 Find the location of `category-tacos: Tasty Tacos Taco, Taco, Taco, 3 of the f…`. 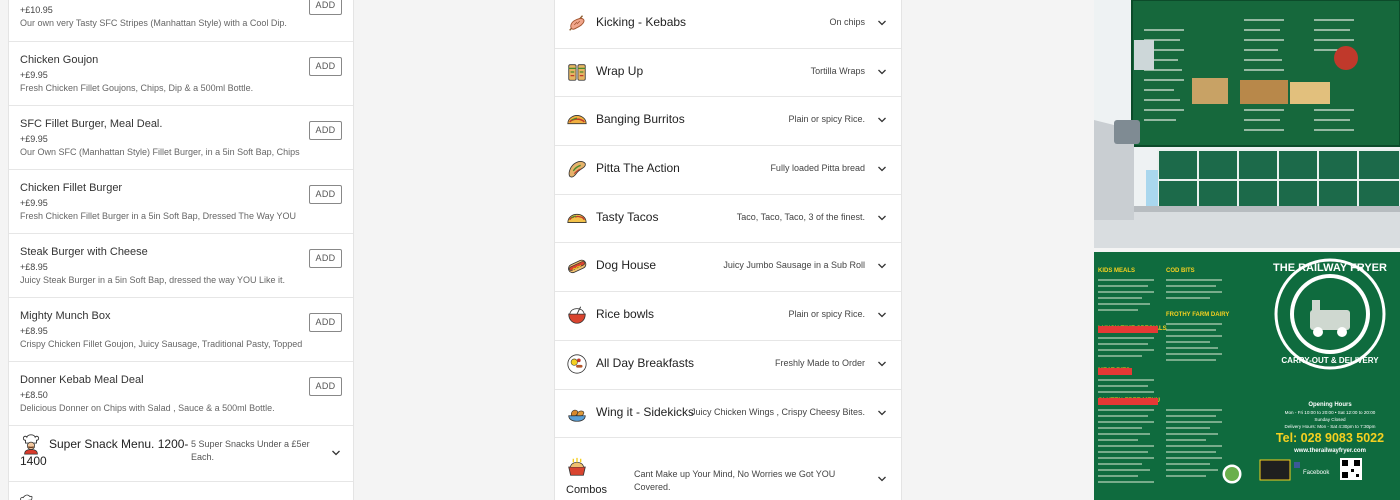

category-tacos: Tasty Tacos Taco, Taco, Taco, 3 of the f… is located at coordinates (728, 219).